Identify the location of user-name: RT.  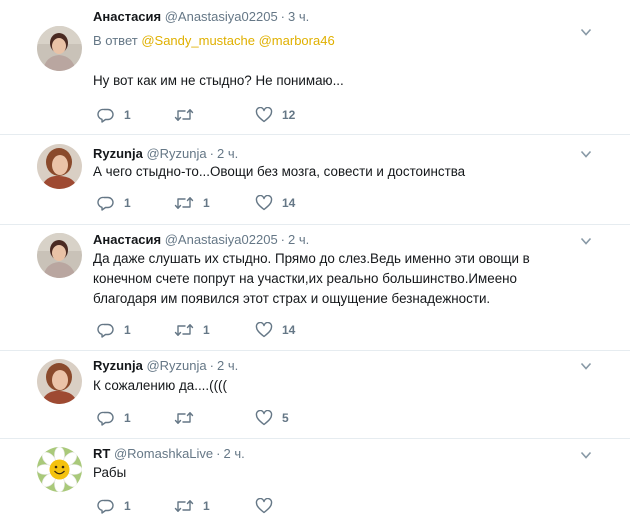
(101, 453).